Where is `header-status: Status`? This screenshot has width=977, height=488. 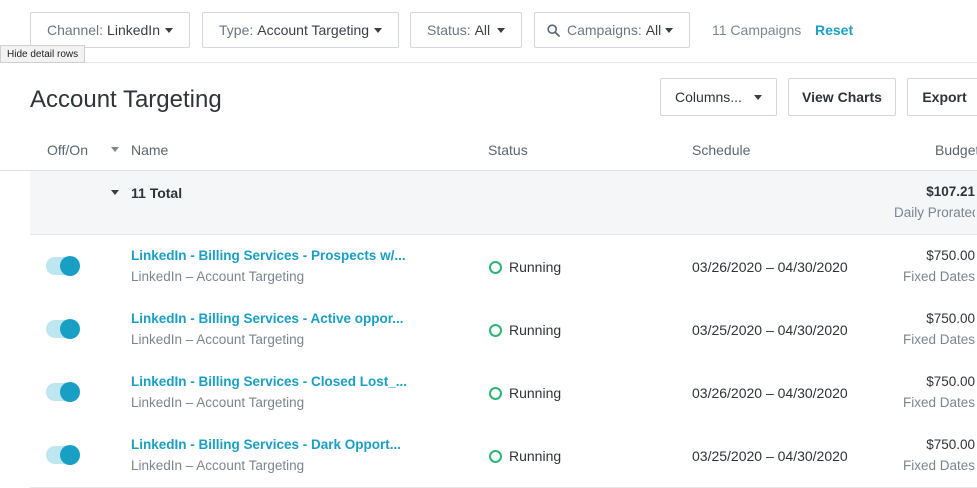 header-status: Status is located at coordinates (508, 150).